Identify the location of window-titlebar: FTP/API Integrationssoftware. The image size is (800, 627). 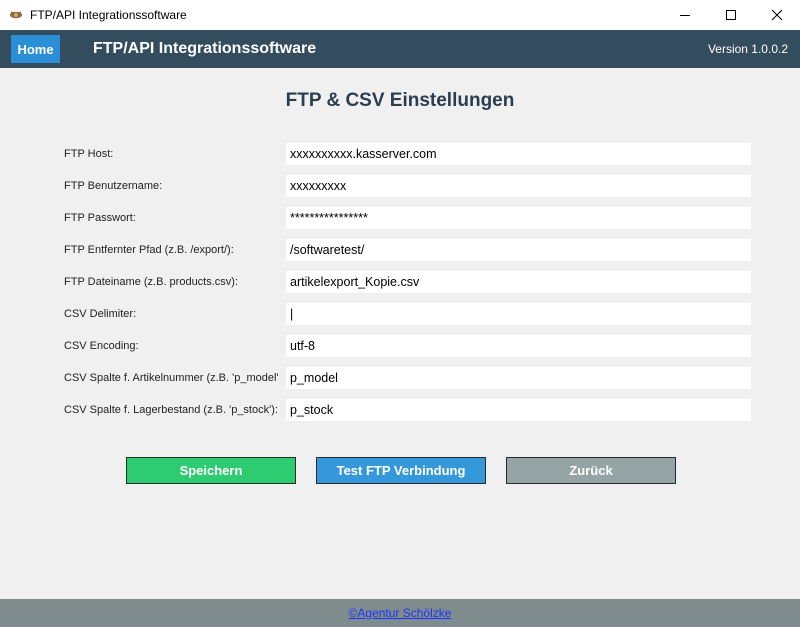
(400, 15).